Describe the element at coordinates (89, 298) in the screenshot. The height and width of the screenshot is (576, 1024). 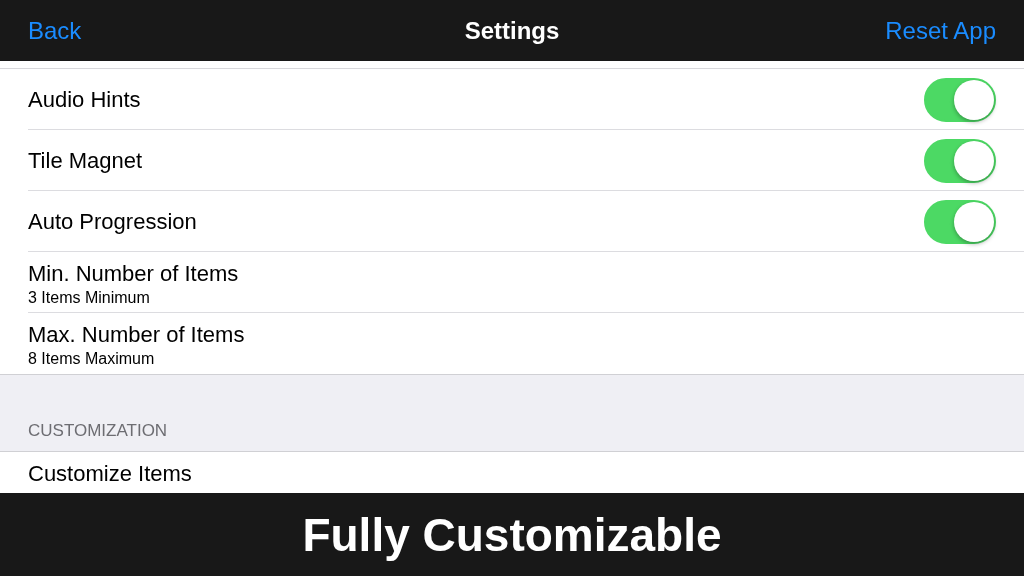
I see `setting-subtitle: 3 Items Minimum` at that location.